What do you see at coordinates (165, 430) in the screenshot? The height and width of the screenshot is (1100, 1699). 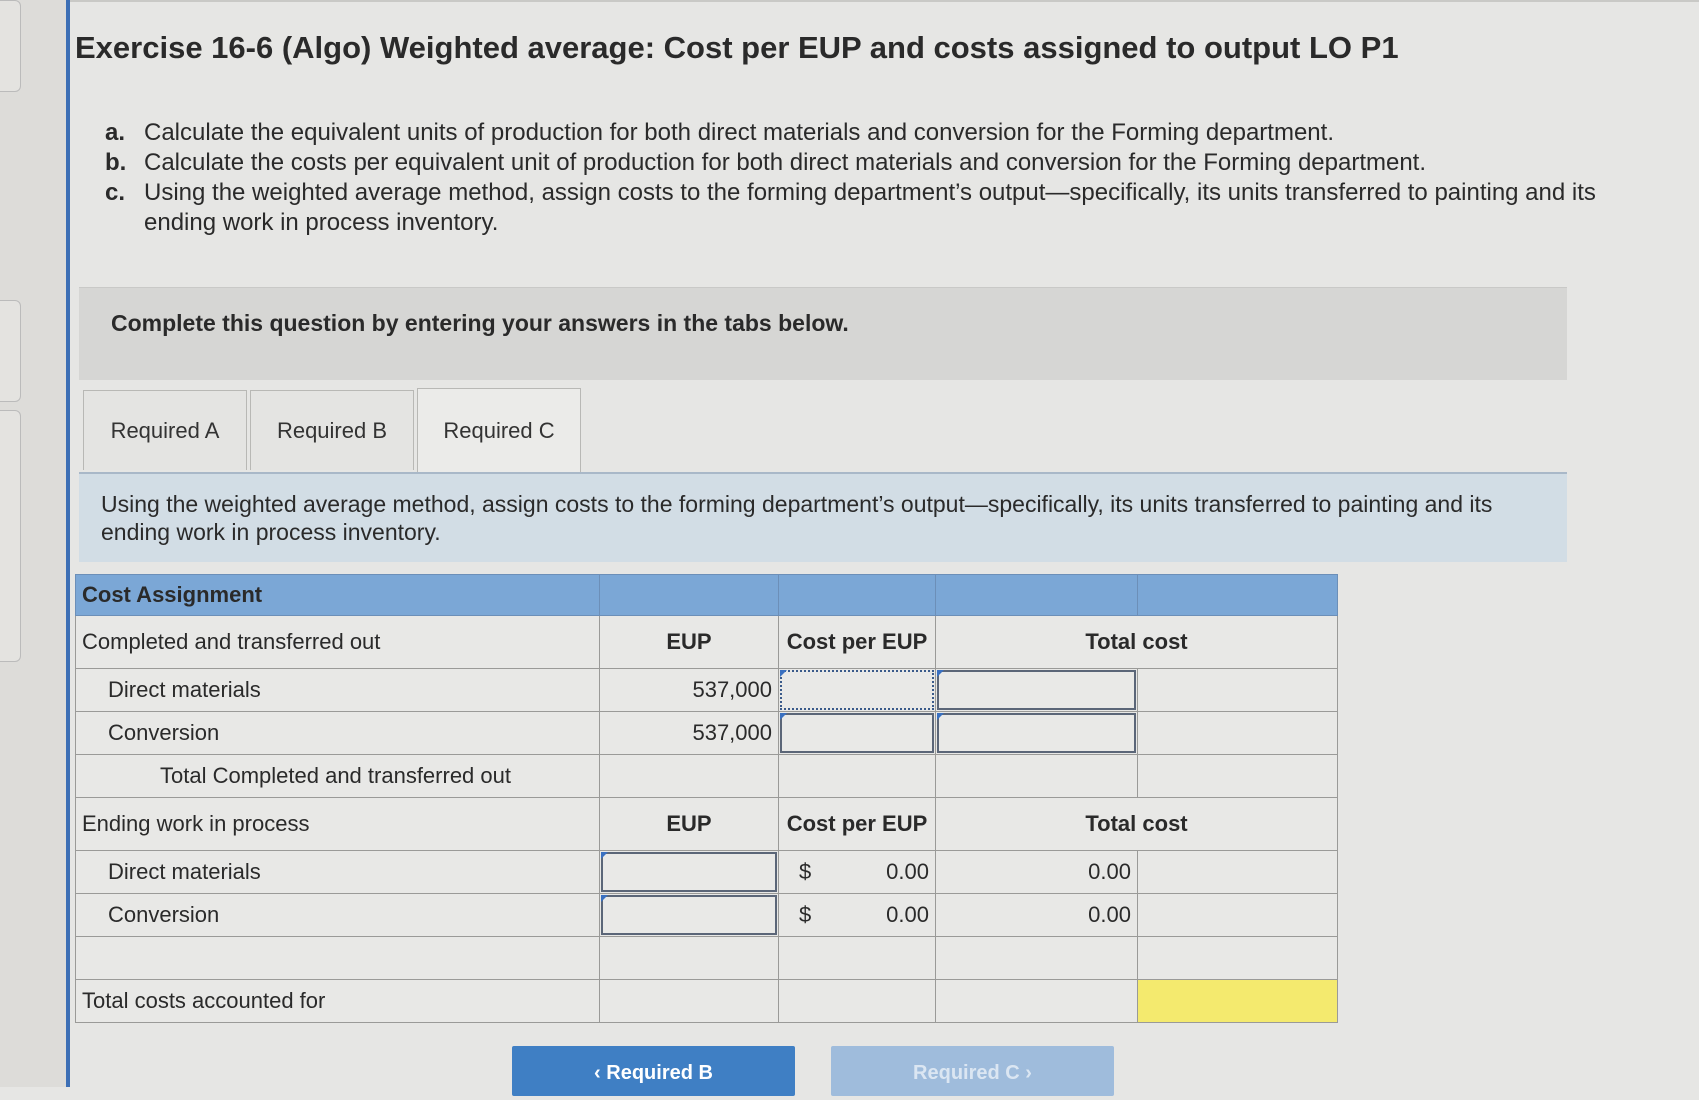 I see `tab-required-a: Required A` at bounding box center [165, 430].